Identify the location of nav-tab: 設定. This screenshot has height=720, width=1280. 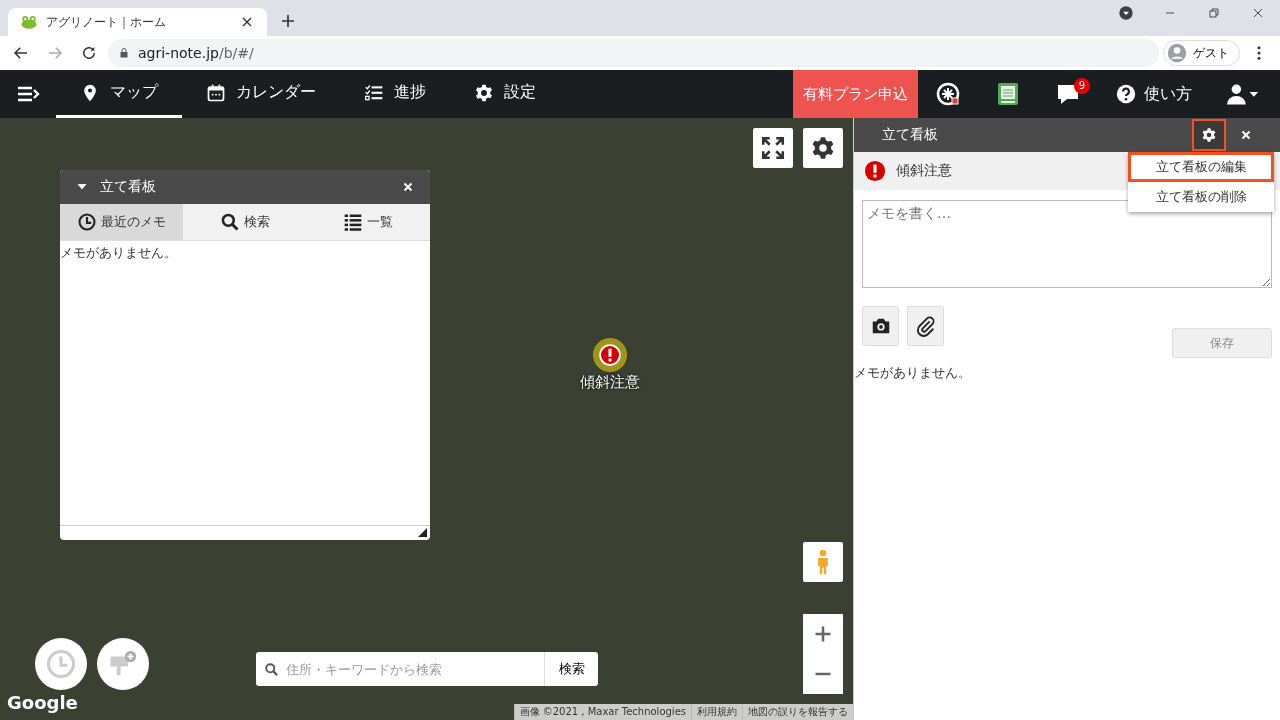
(505, 94).